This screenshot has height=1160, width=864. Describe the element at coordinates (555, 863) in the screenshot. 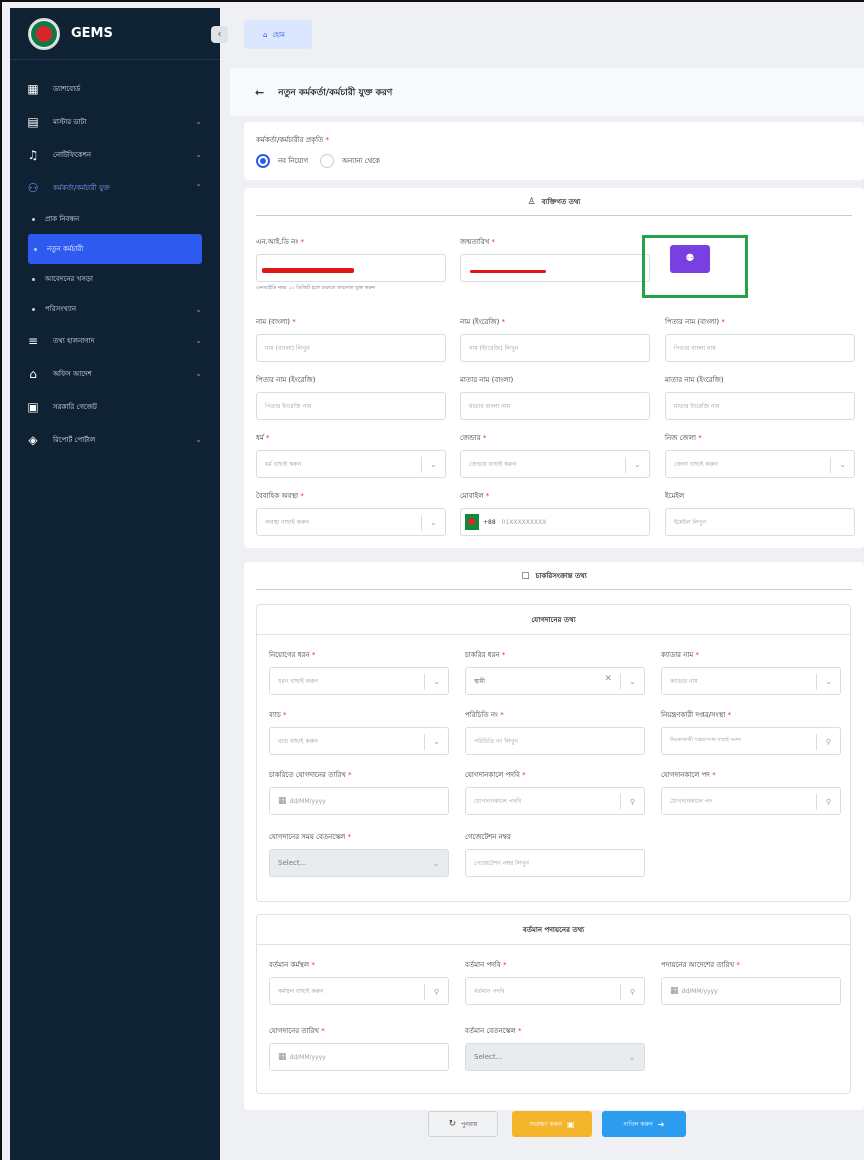

I see `gazette-no-input: গেজেটেশন নম্বর লিখুন` at that location.